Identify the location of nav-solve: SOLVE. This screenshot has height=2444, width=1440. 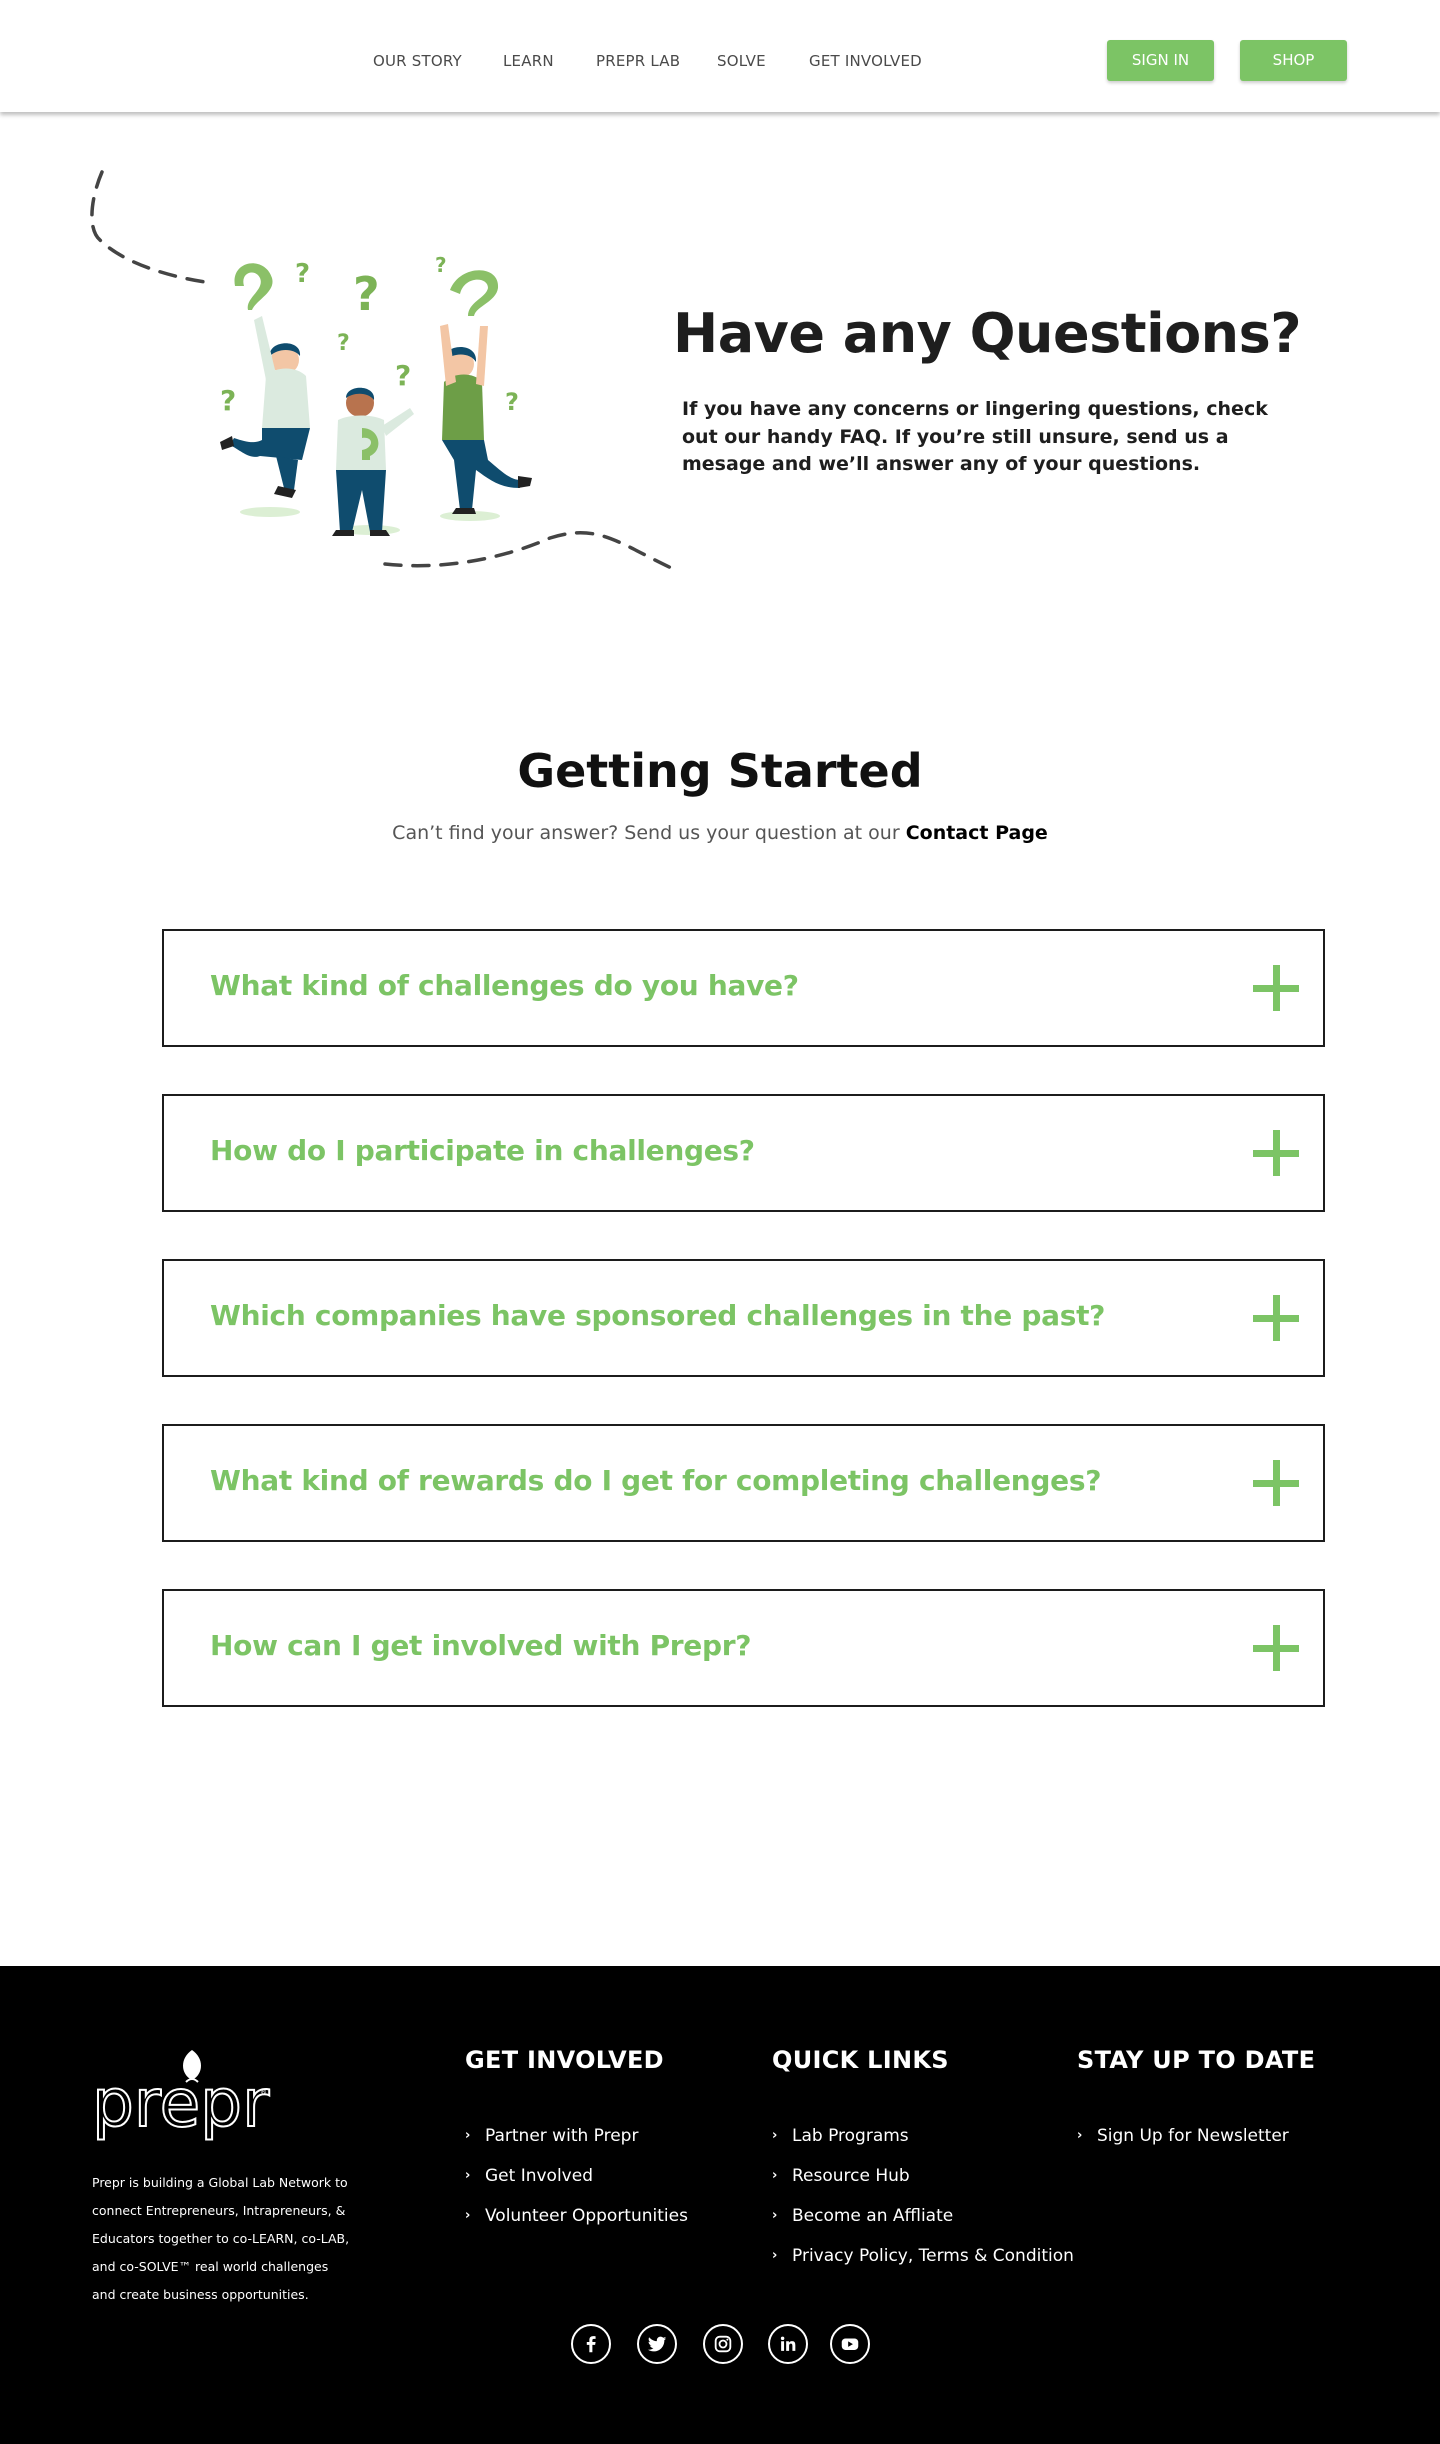
(741, 61).